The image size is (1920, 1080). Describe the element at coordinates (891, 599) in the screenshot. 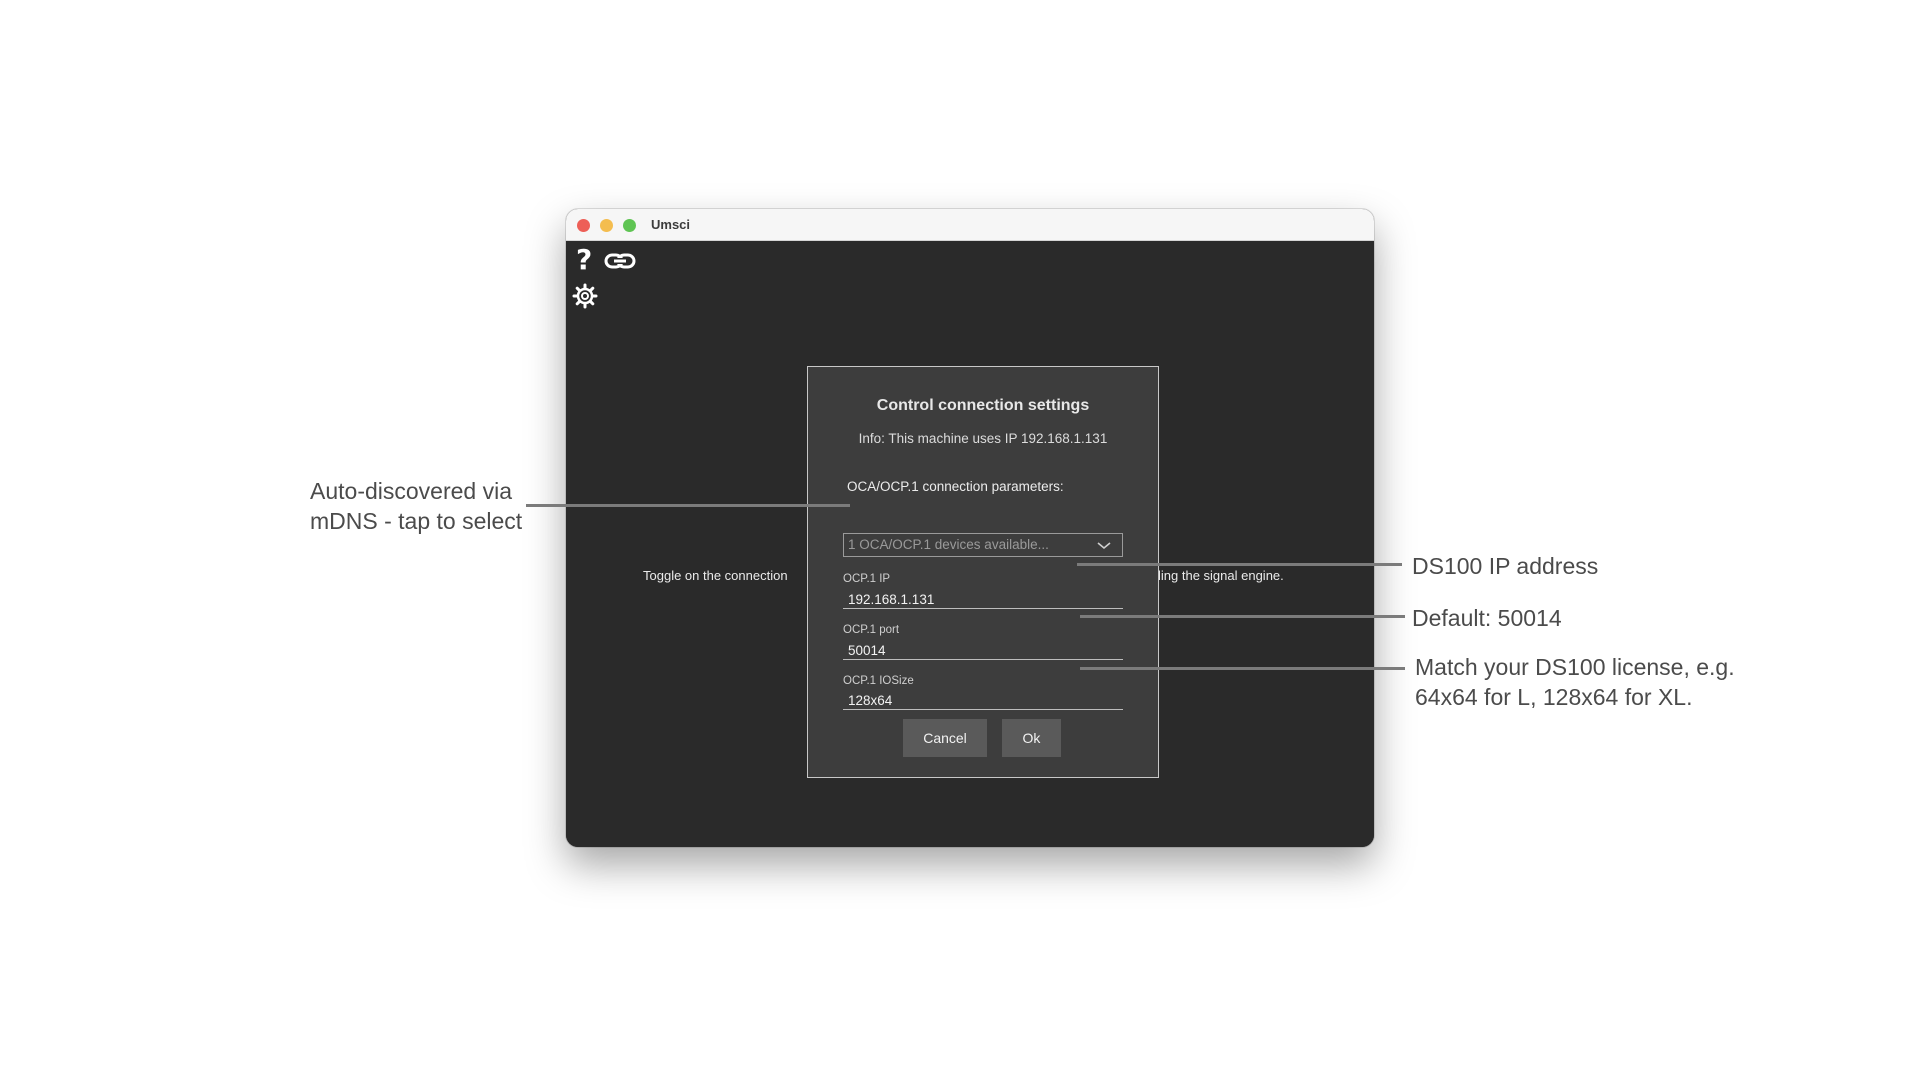

I see `ip-field: 192.168.1.131` at that location.